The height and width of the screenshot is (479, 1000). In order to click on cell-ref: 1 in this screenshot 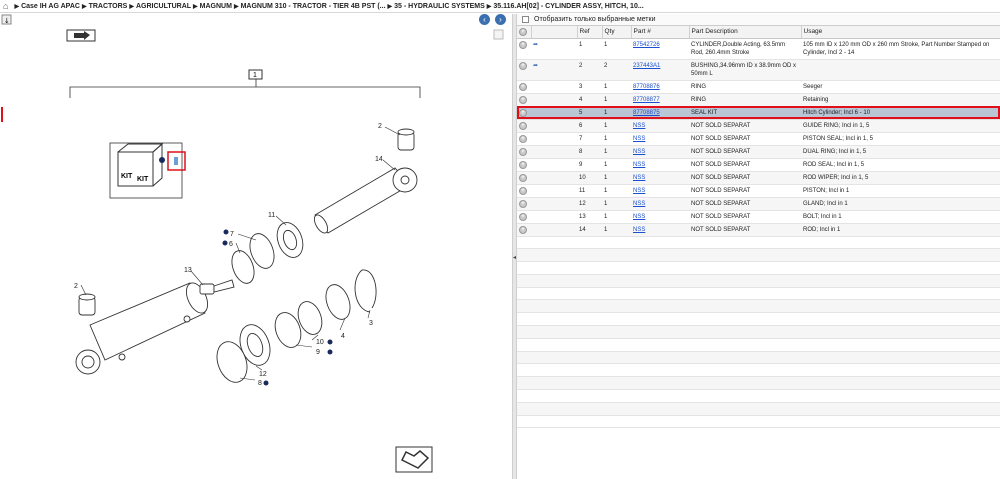, I will do `click(589, 49)`.